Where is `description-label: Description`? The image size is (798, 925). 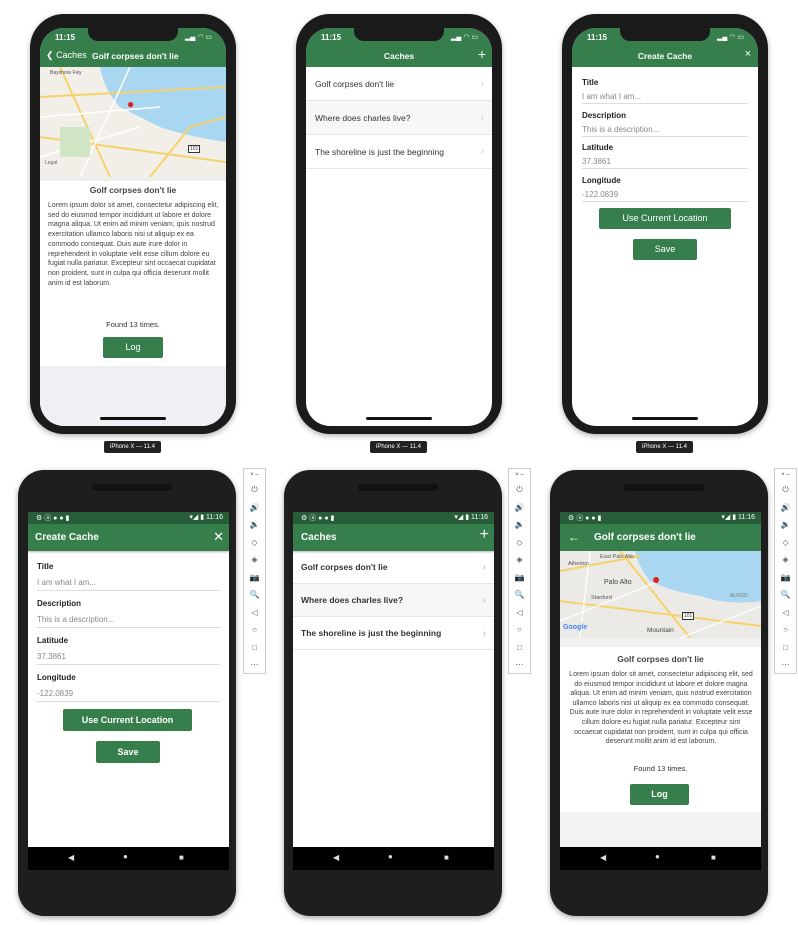
description-label: Description is located at coordinates (604, 115).